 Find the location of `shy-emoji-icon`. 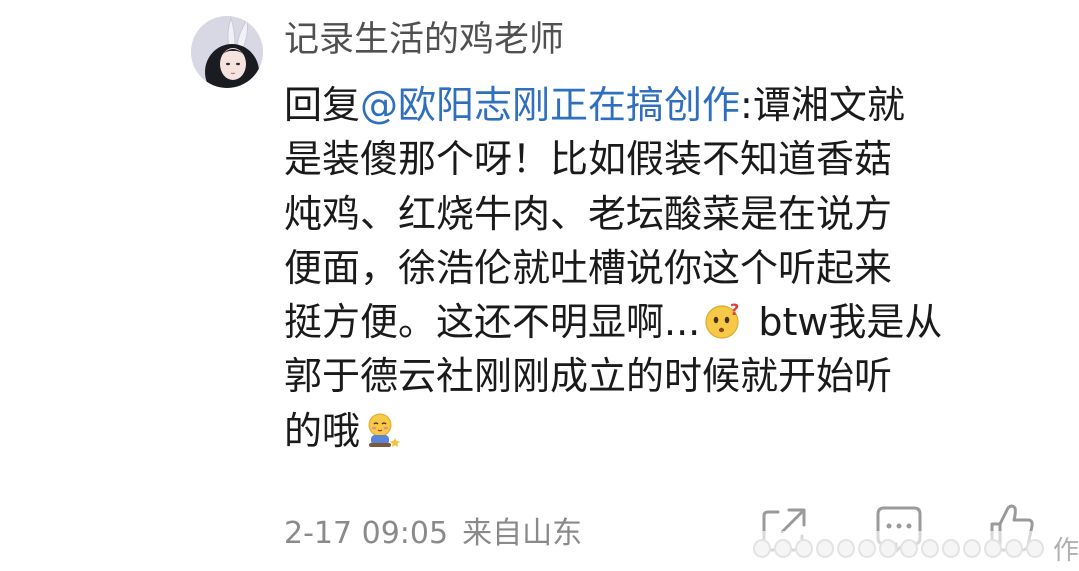

shy-emoji-icon is located at coordinates (383, 430).